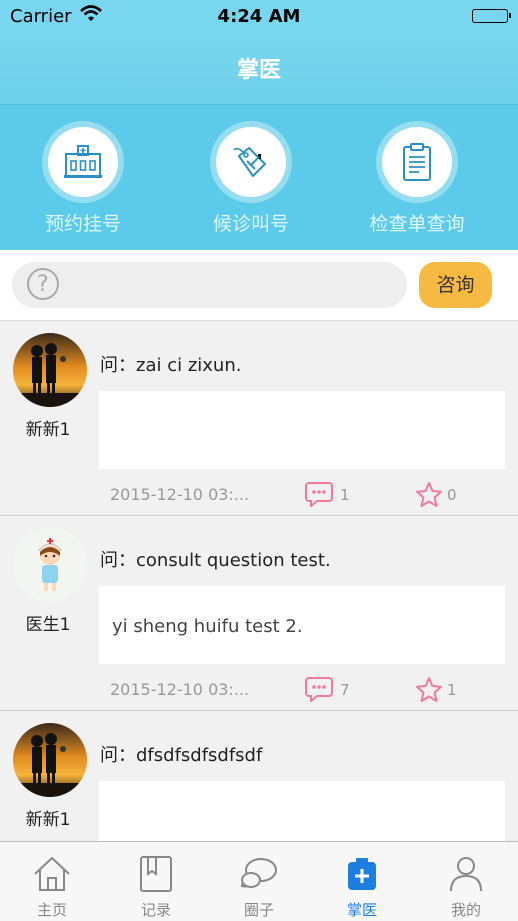 The height and width of the screenshot is (921, 518). I want to click on tab-home: 主页, so click(52, 881).